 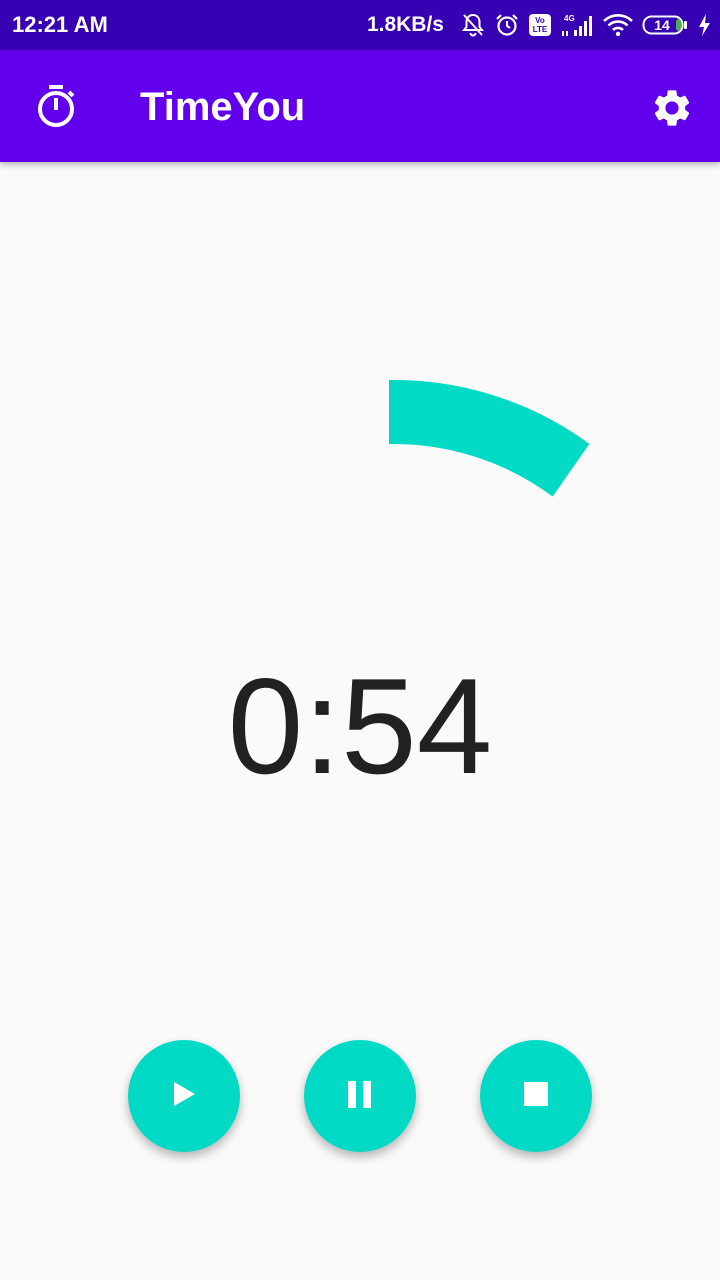 I want to click on play-icon, so click(x=184, y=1096).